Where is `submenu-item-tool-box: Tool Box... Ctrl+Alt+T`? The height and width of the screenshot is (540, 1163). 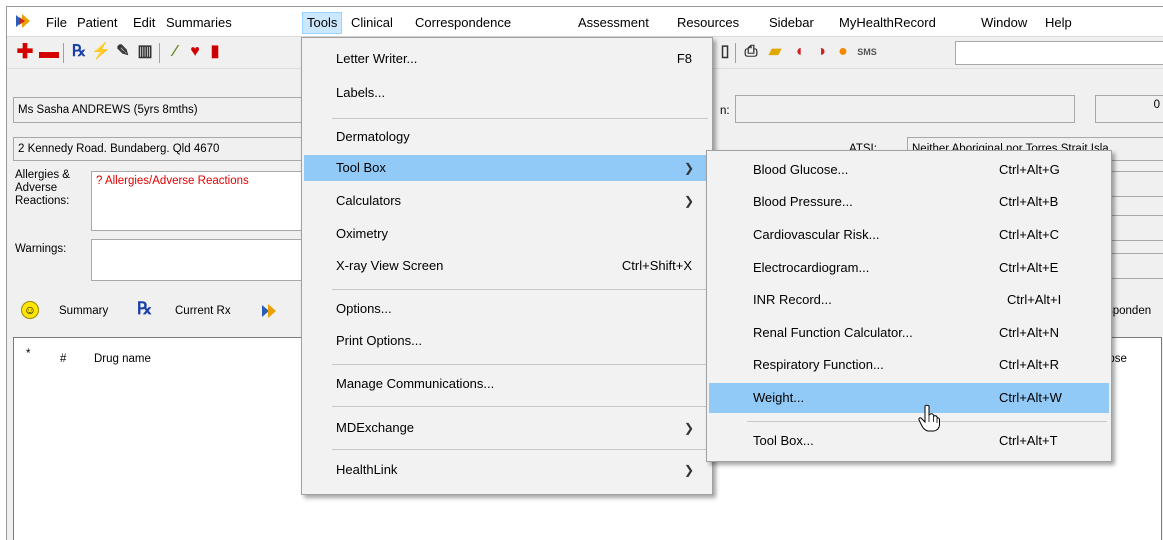 submenu-item-tool-box: Tool Box... Ctrl+Alt+T is located at coordinates (909, 441).